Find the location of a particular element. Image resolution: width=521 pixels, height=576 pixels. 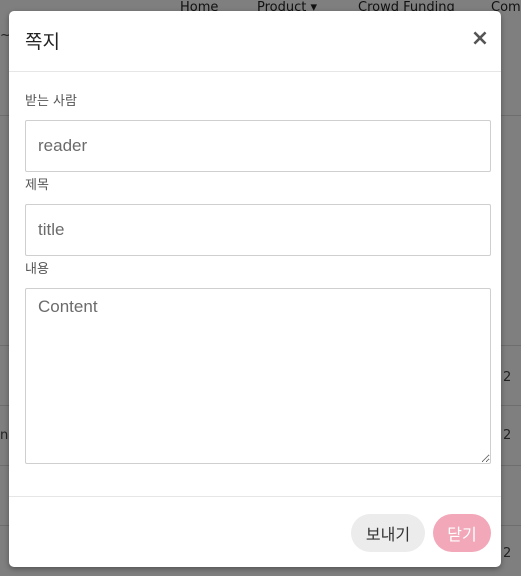

send-button: 보내기 is located at coordinates (388, 533).